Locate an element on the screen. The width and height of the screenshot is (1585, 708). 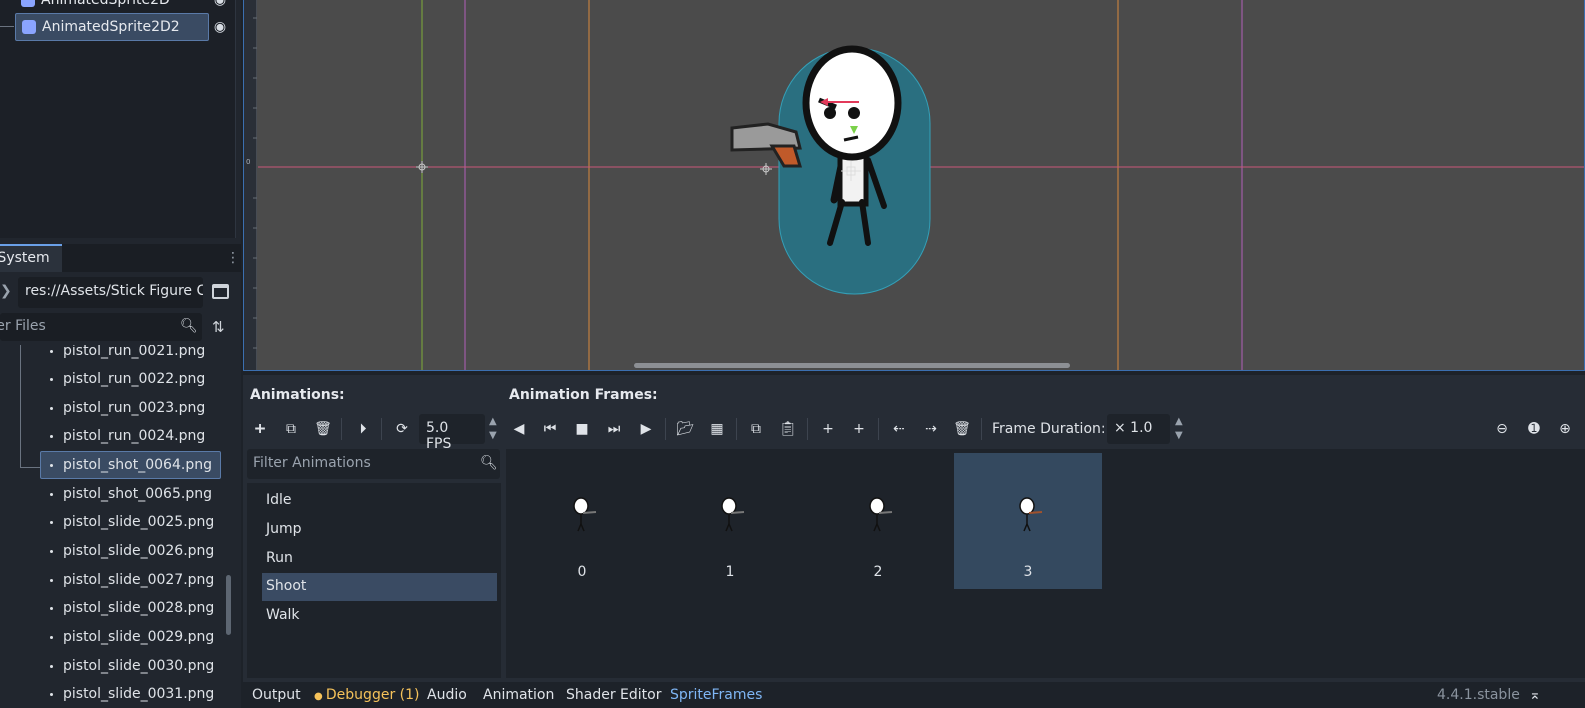
toggle-split-view-icon is located at coordinates (220, 291).